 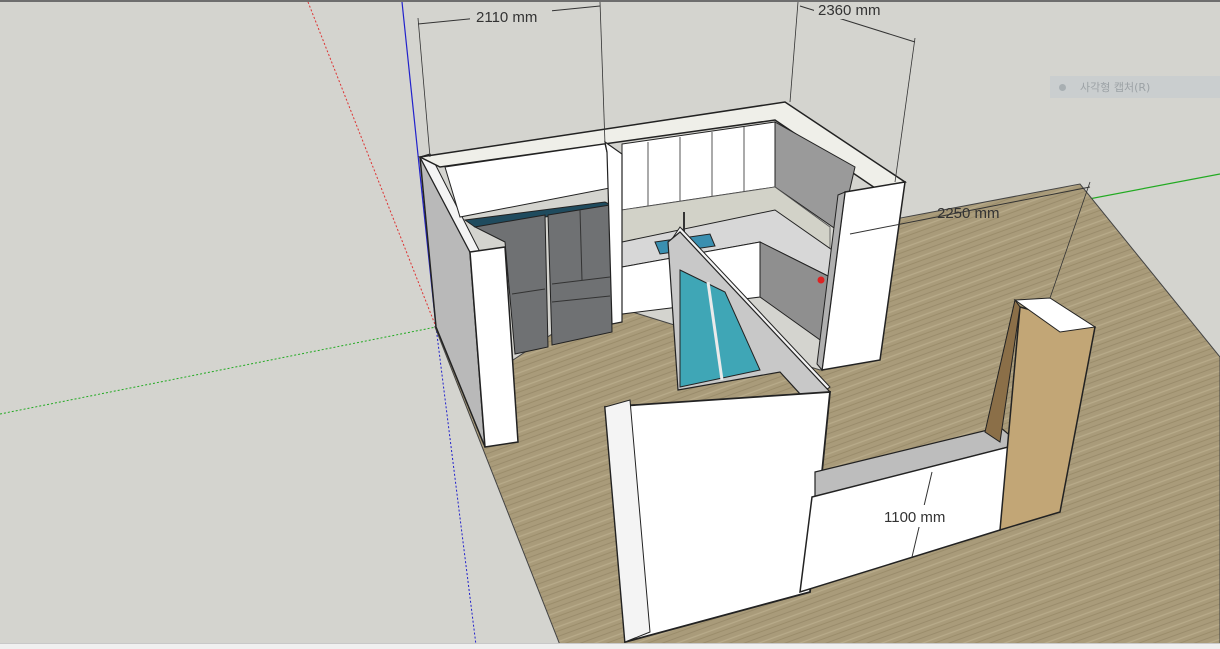 What do you see at coordinates (506, 17) in the screenshot?
I see `dimension-2110: 2110 mm` at bounding box center [506, 17].